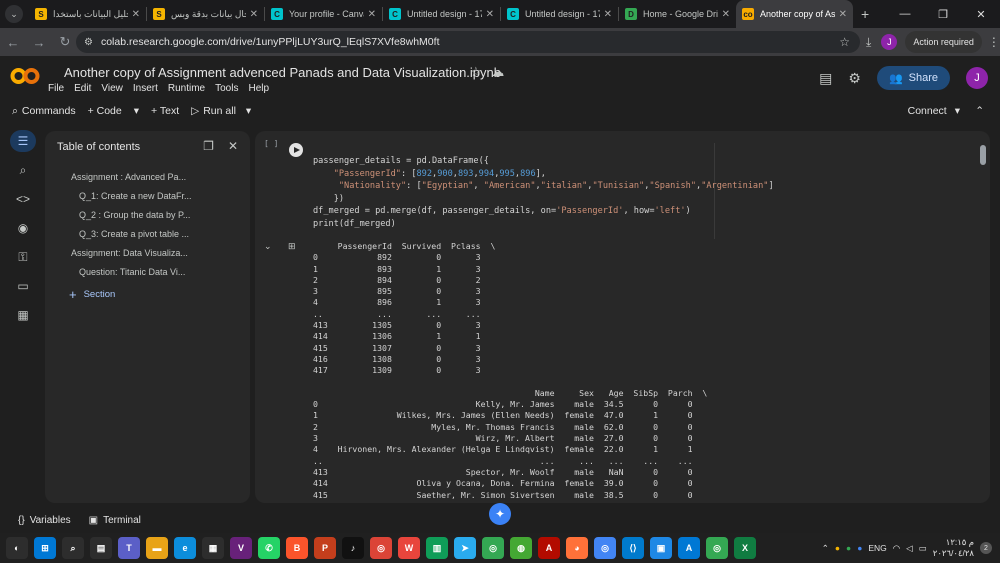  Describe the element at coordinates (39, 42) in the screenshot. I see `forward-icon: →` at that location.